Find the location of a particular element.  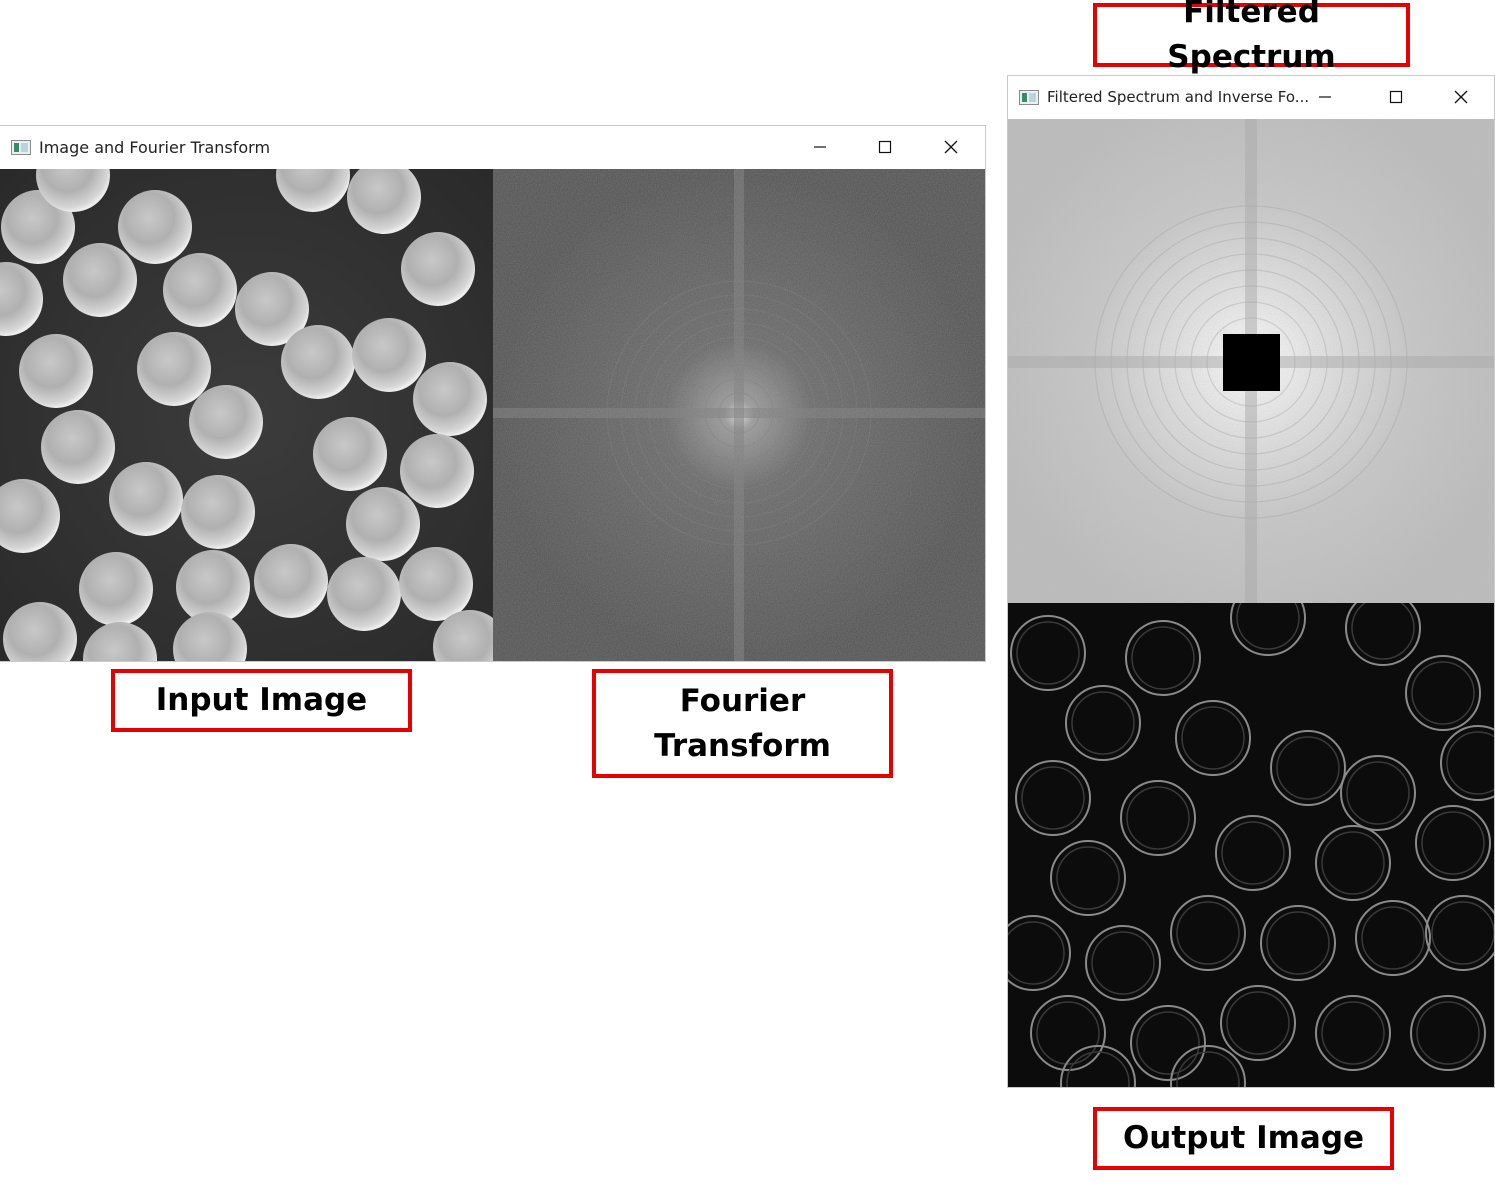

output-image is located at coordinates (1251, 845).